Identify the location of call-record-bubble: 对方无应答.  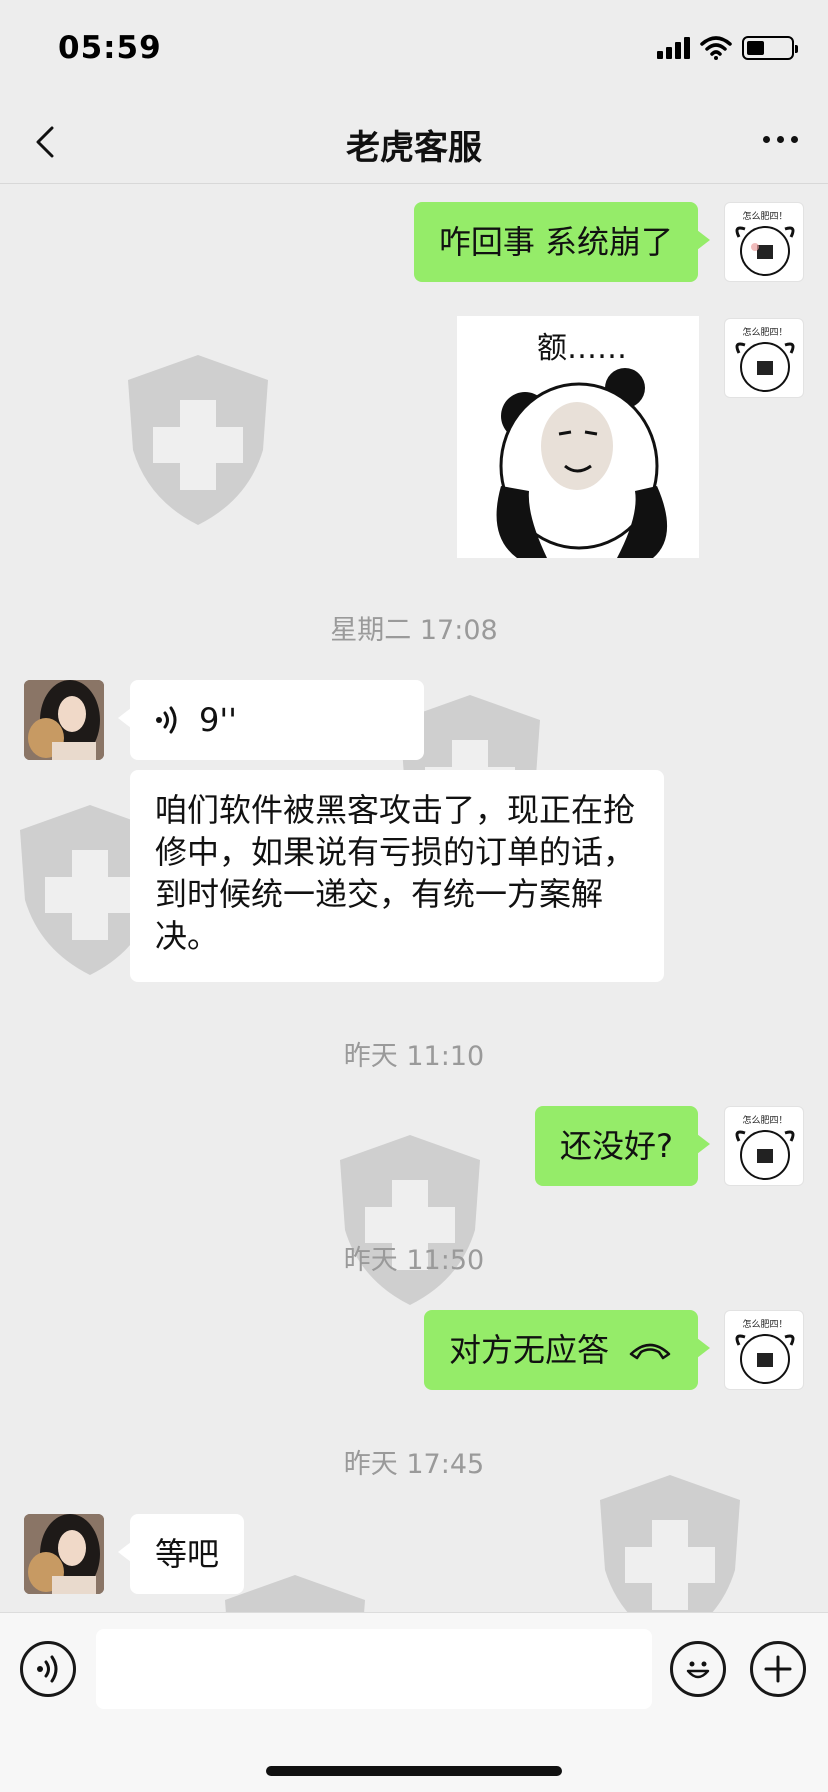
(567, 1350).